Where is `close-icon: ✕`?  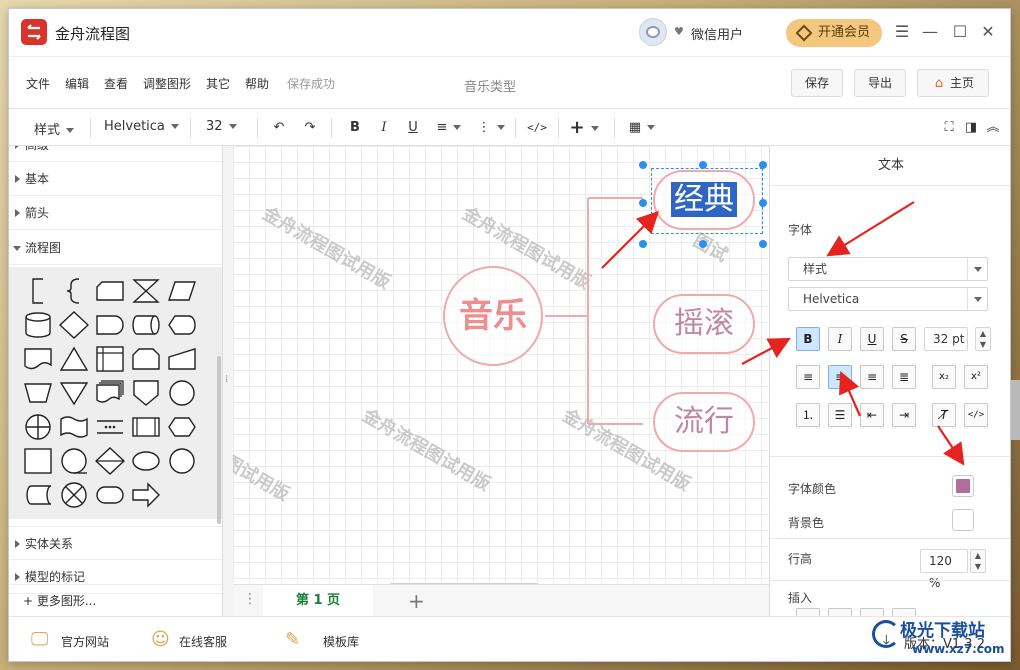
close-icon: ✕ is located at coordinates (988, 32).